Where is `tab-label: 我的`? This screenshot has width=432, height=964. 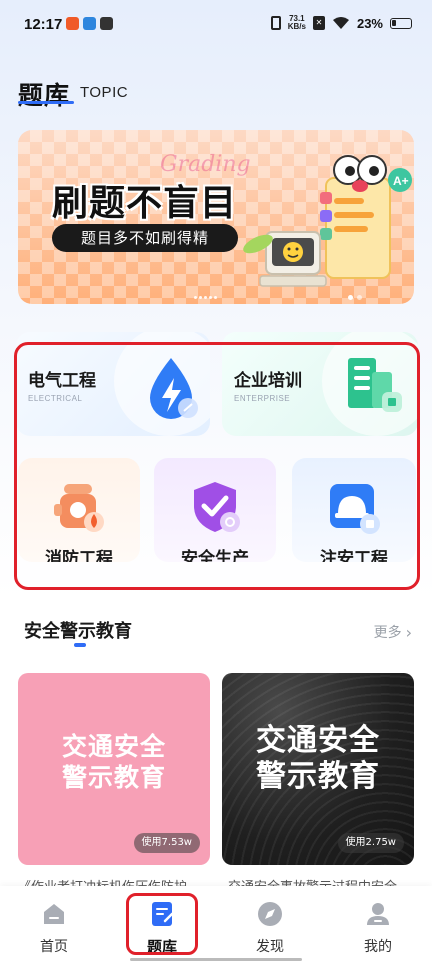 tab-label: 我的 is located at coordinates (378, 947).